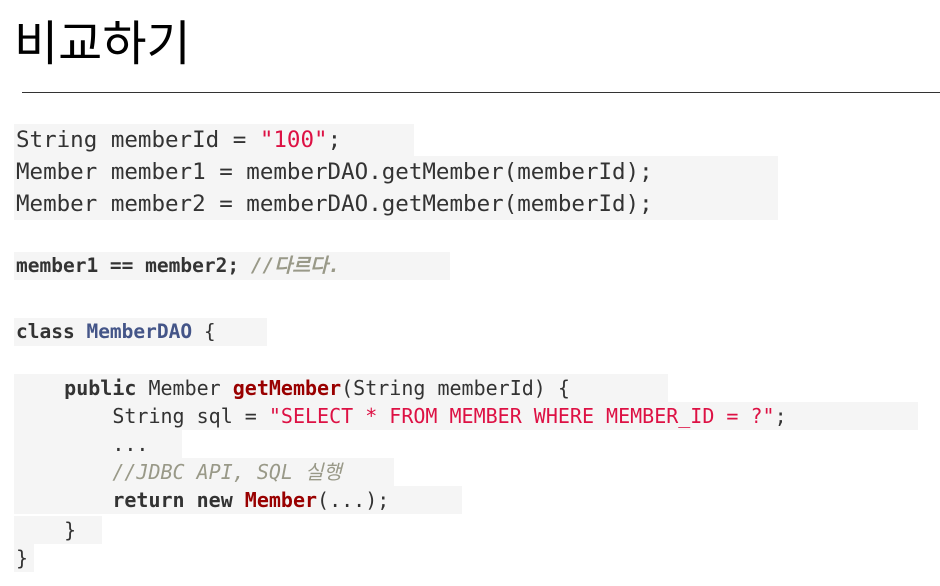  Describe the element at coordinates (204, 331) in the screenshot. I see `code-text: {` at that location.